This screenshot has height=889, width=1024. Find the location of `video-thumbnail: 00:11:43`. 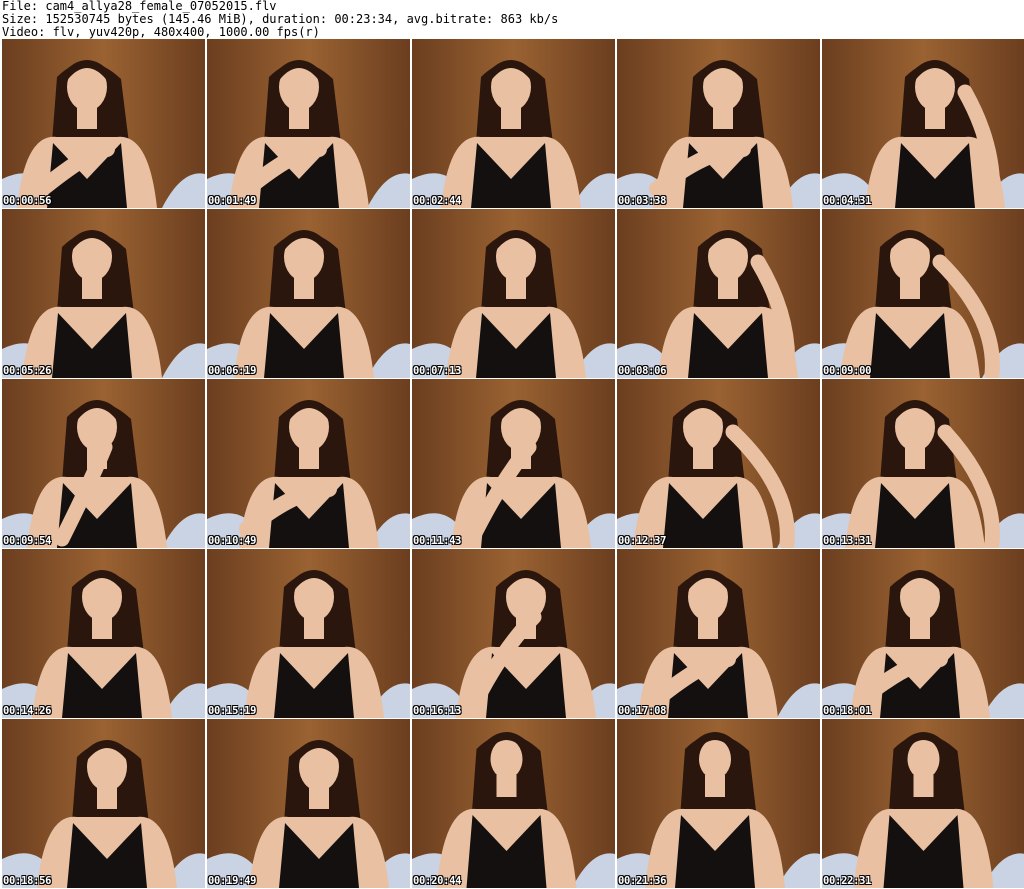

video-thumbnail: 00:11:43 is located at coordinates (513, 463).